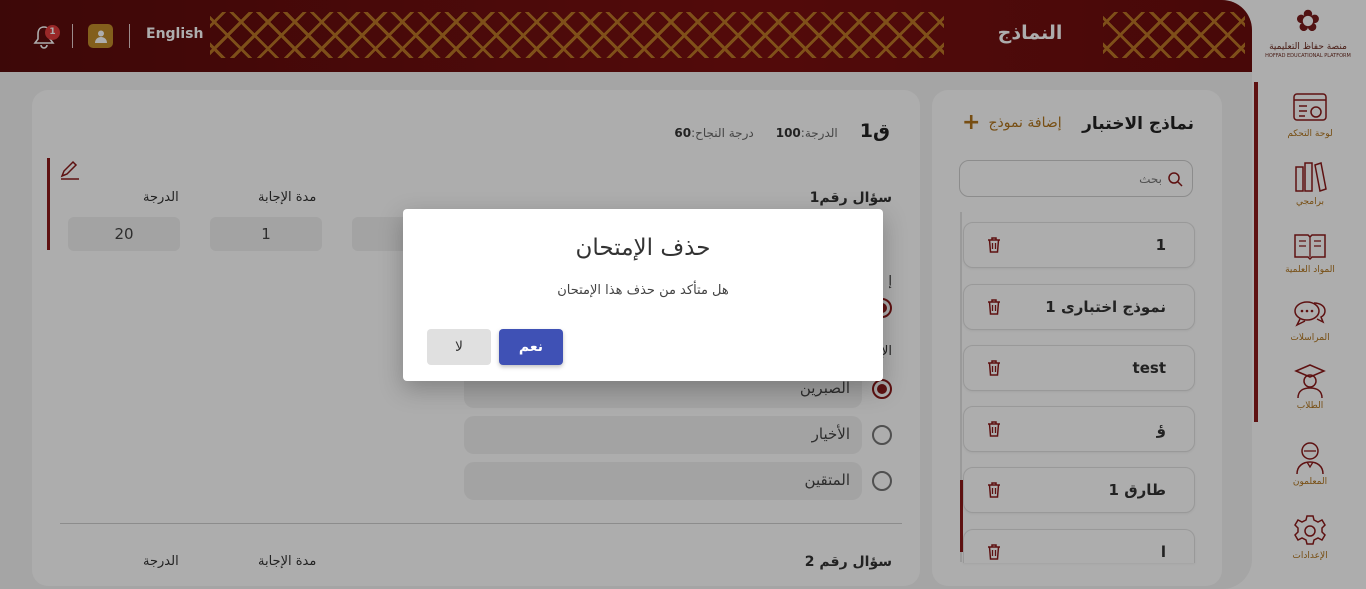 The height and width of the screenshot is (589, 1366). What do you see at coordinates (643, 290) in the screenshot?
I see `dialog-message: هل متأكد من حذف هذا الإمتحان` at bounding box center [643, 290].